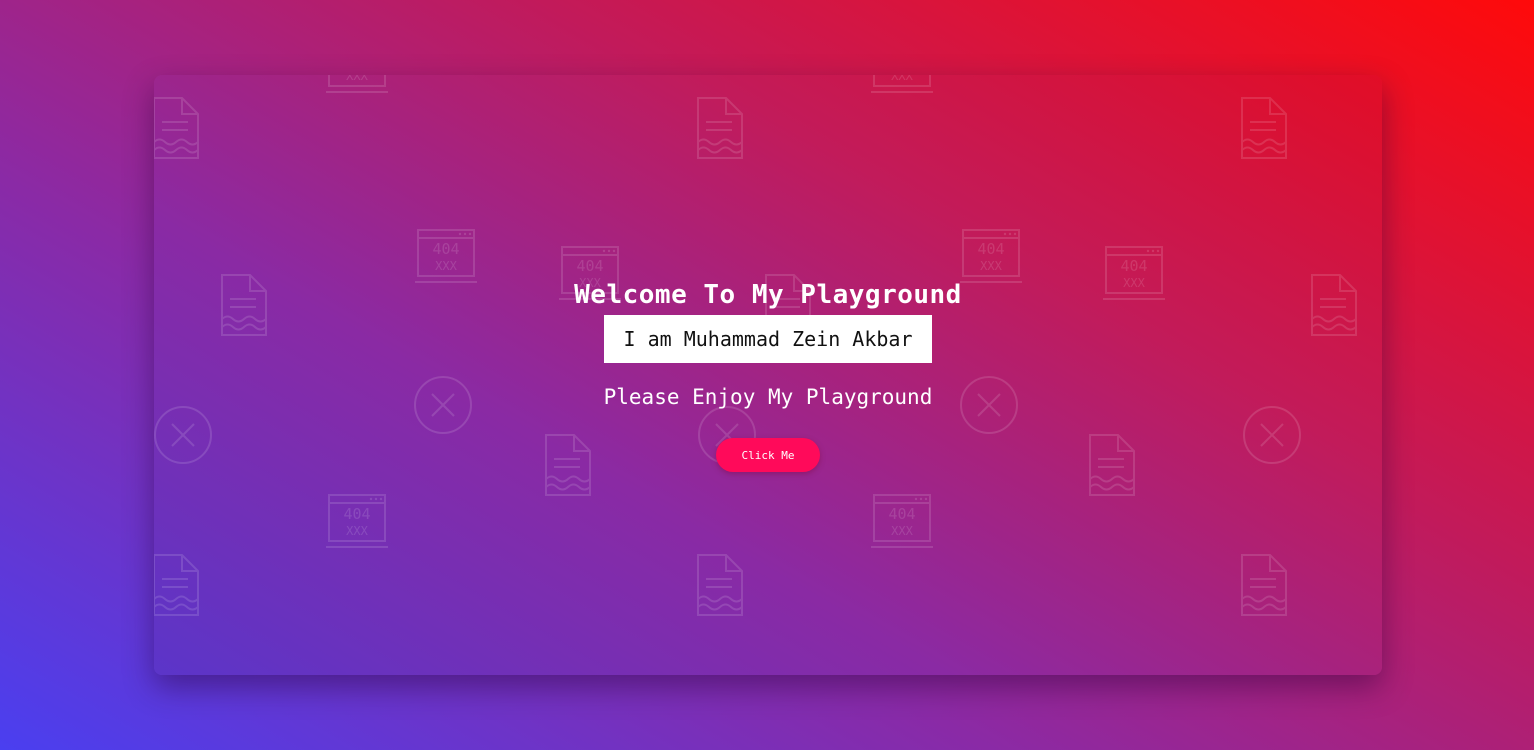 Image resolution: width=1534 pixels, height=750 pixels. What do you see at coordinates (768, 397) in the screenshot?
I see `page-subtitle: Please Enjoy My Playground` at bounding box center [768, 397].